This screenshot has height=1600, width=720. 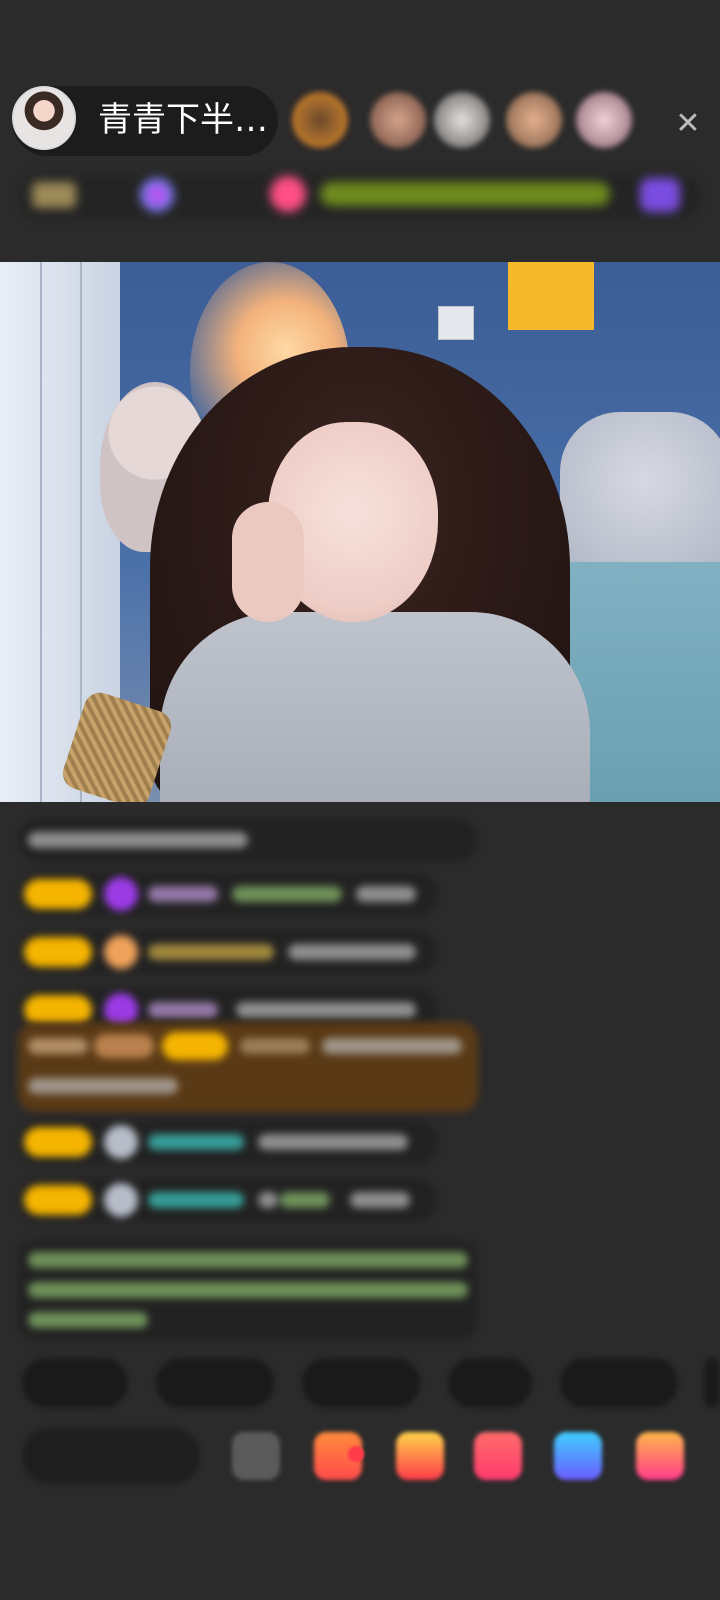 What do you see at coordinates (41, 532) in the screenshot?
I see `wardrobe-panel-line` at bounding box center [41, 532].